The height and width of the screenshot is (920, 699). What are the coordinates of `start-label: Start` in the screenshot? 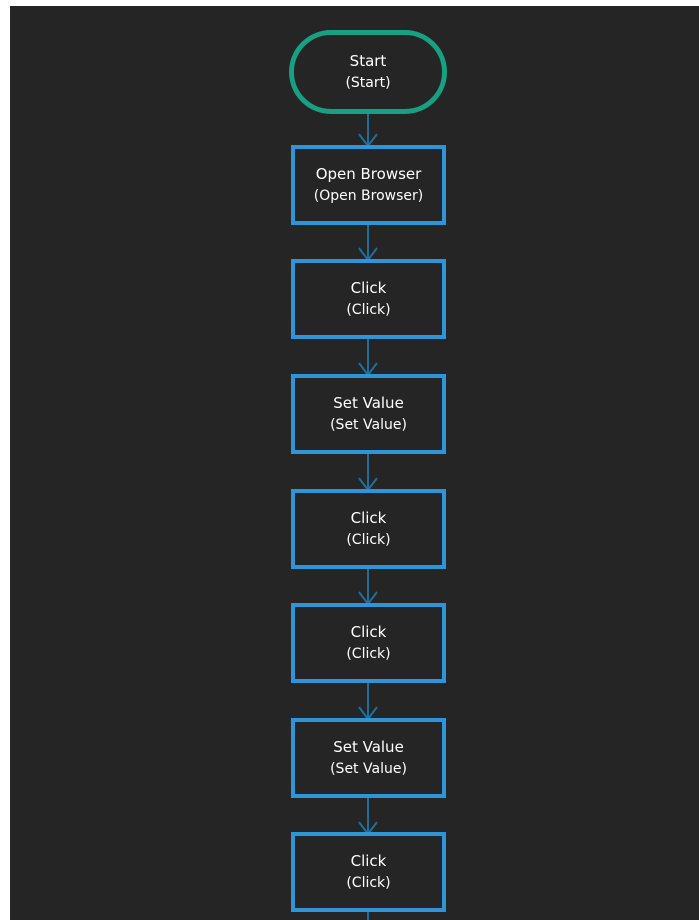 It's located at (368, 61).